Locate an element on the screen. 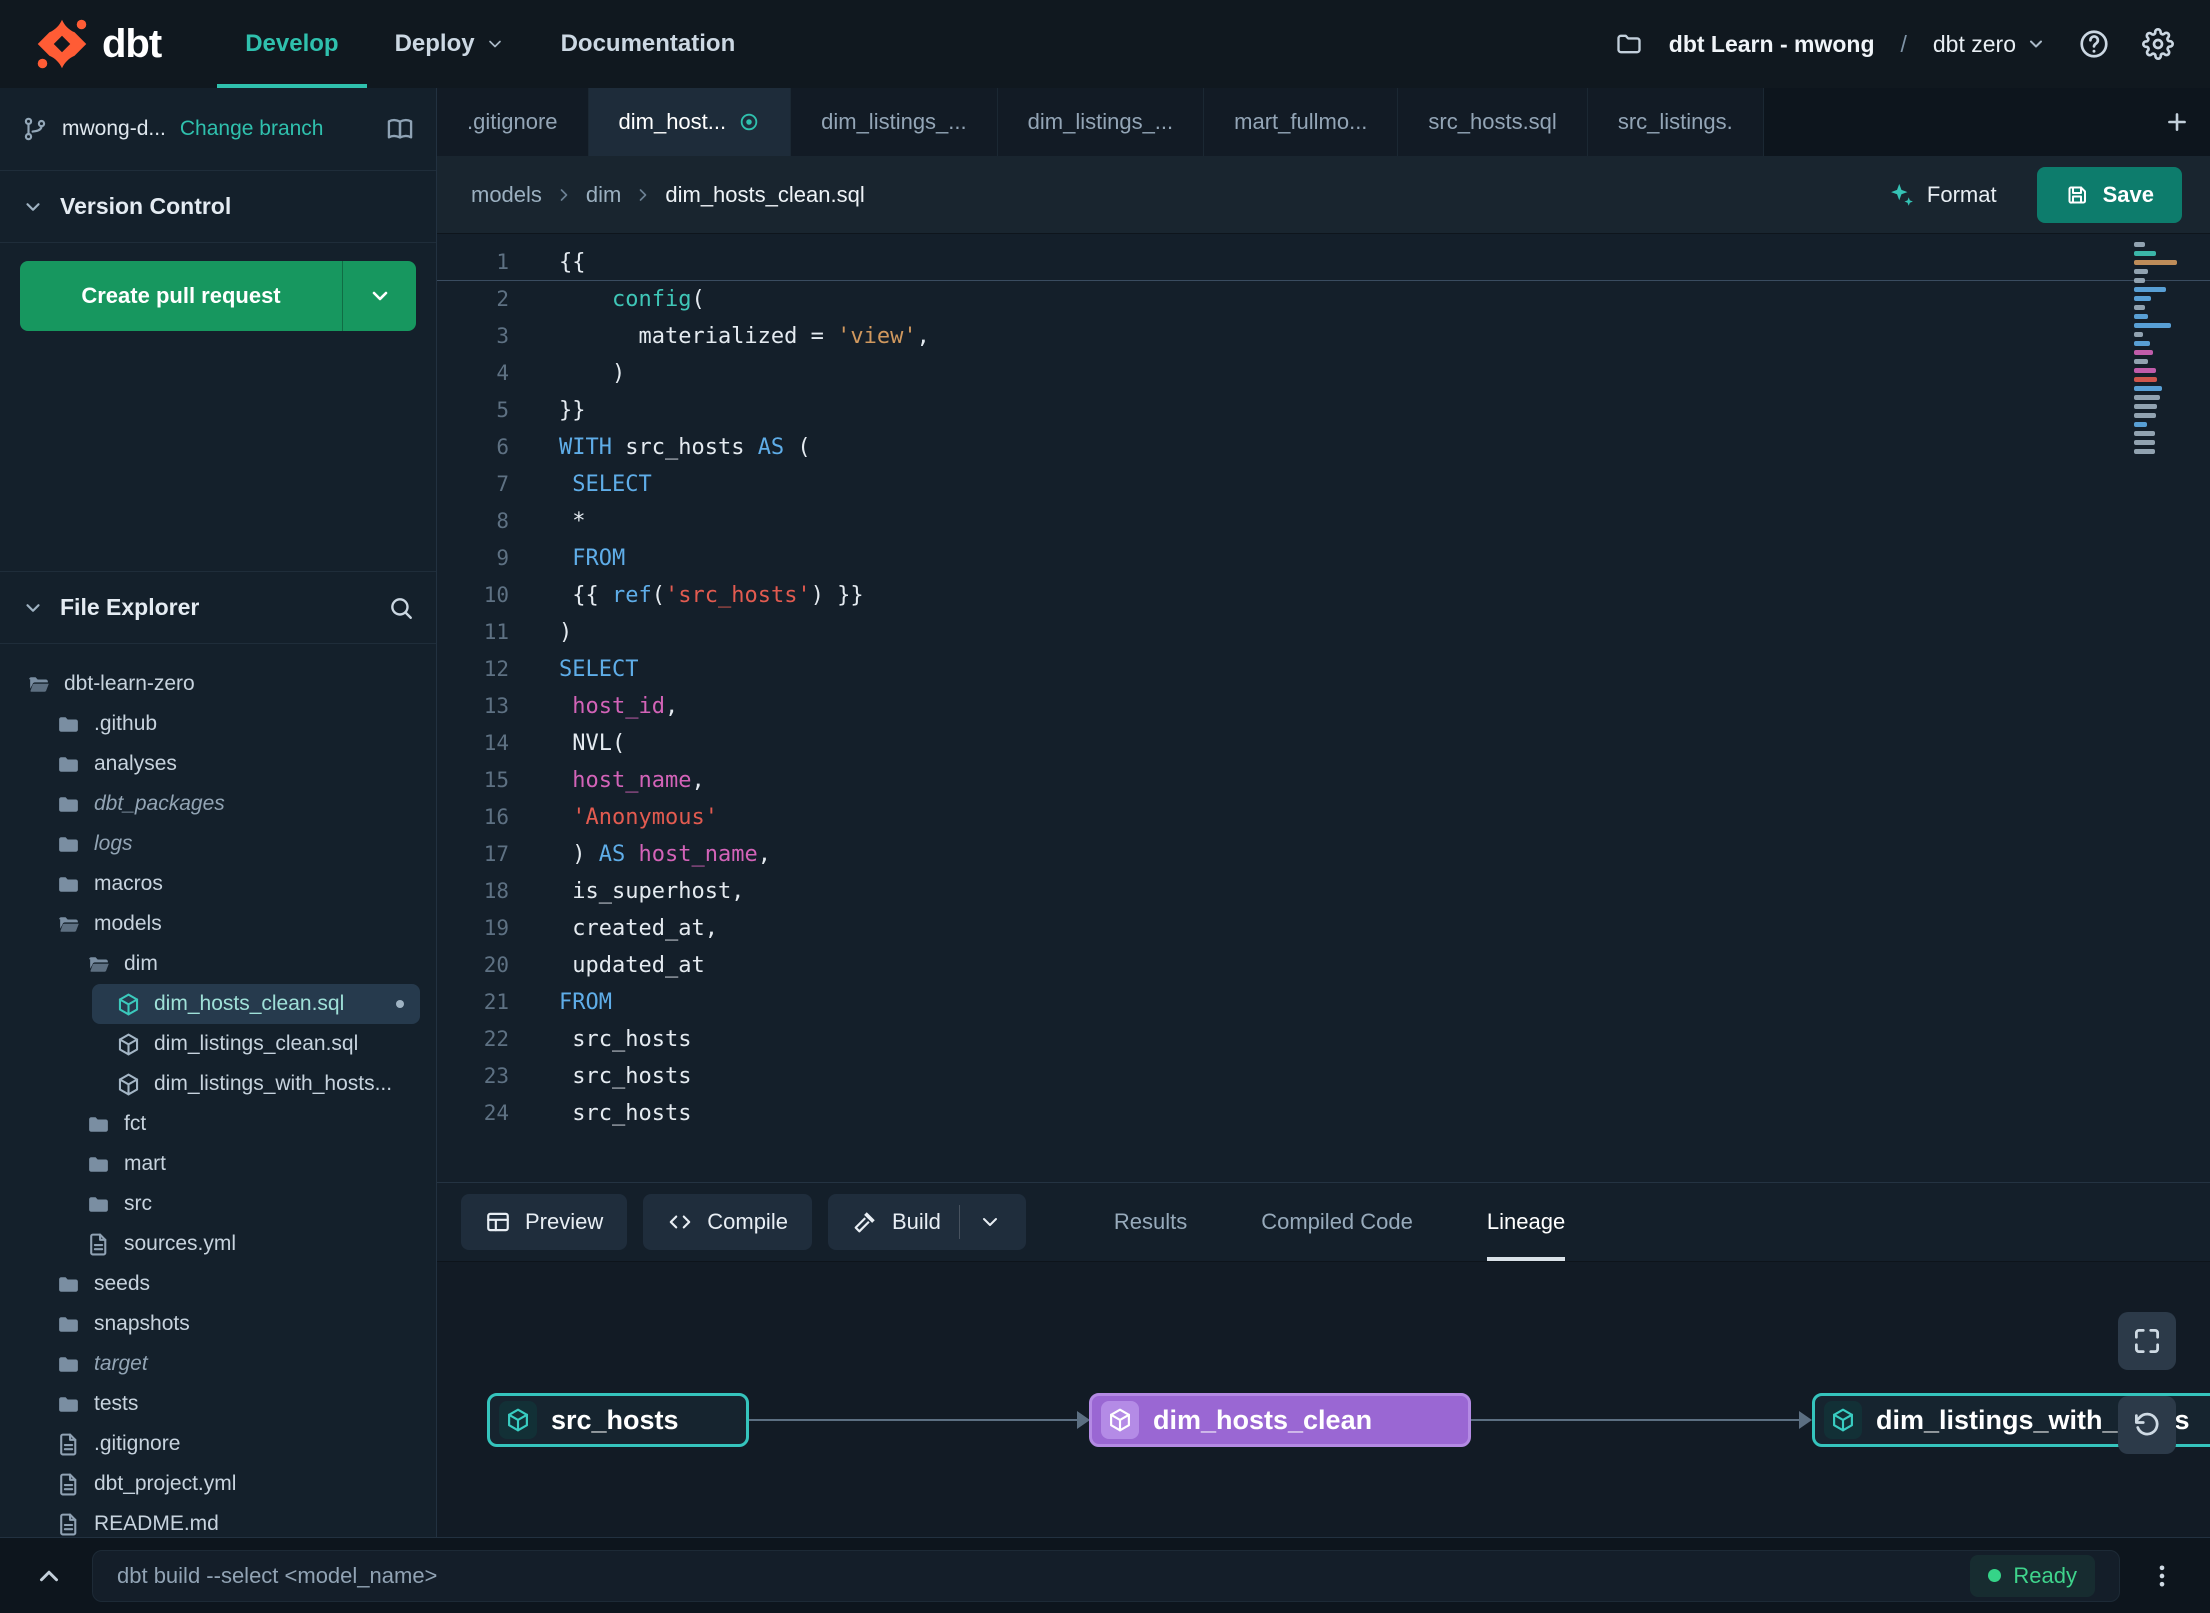 The height and width of the screenshot is (1613, 2210). code-line-5: 5}} is located at coordinates (1323, 410).